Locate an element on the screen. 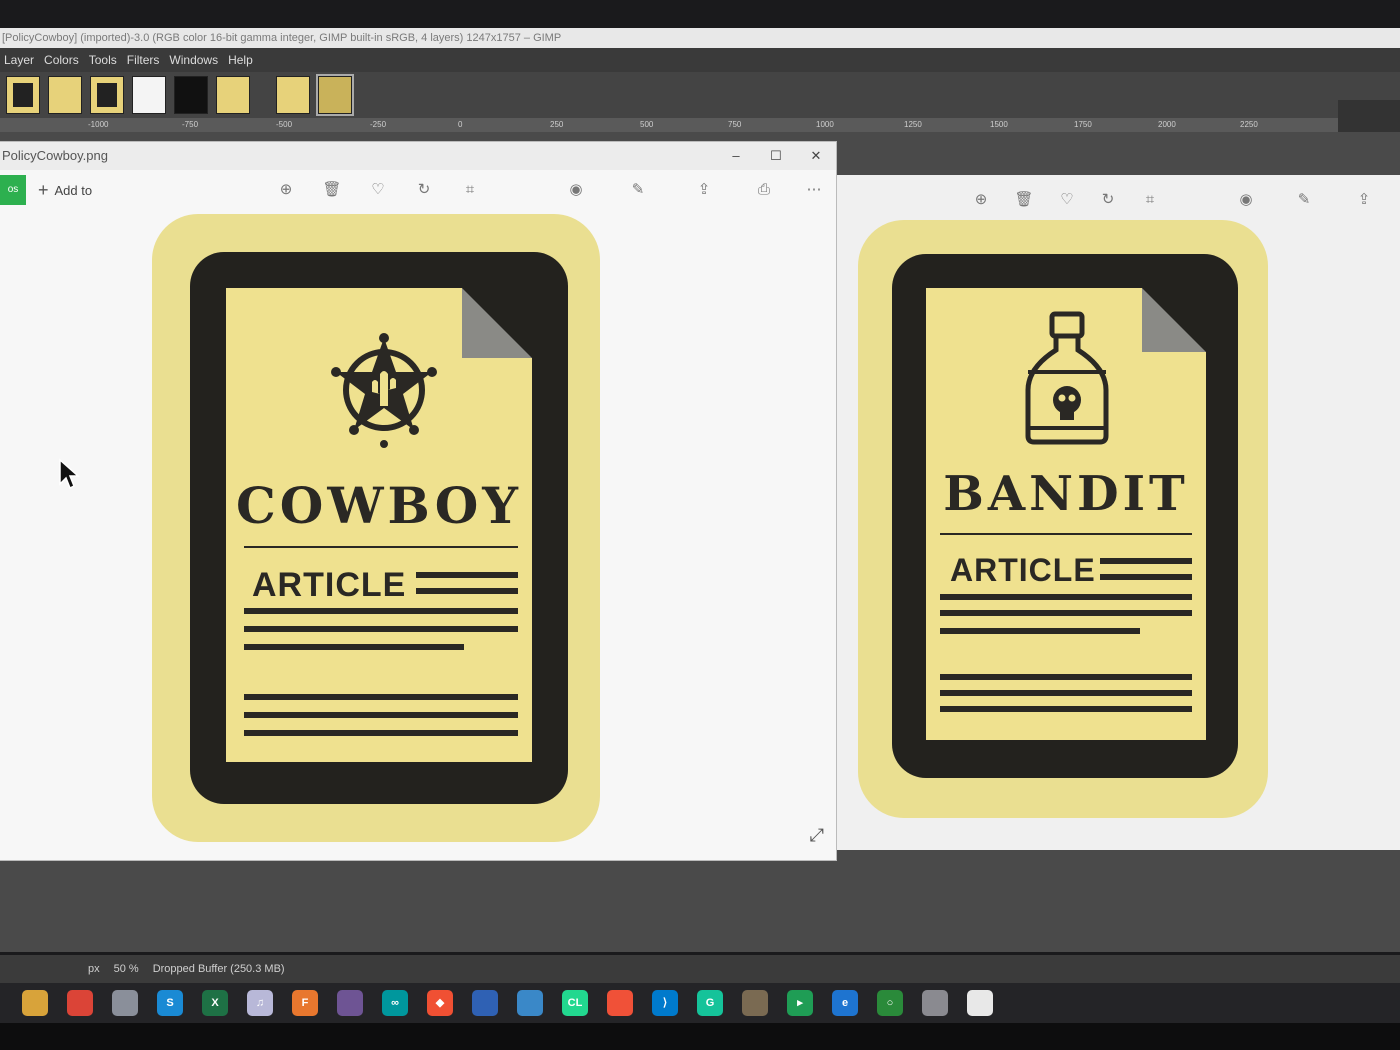 This screenshot has width=1400, height=1050. network-icon is located at coordinates (530, 1003).